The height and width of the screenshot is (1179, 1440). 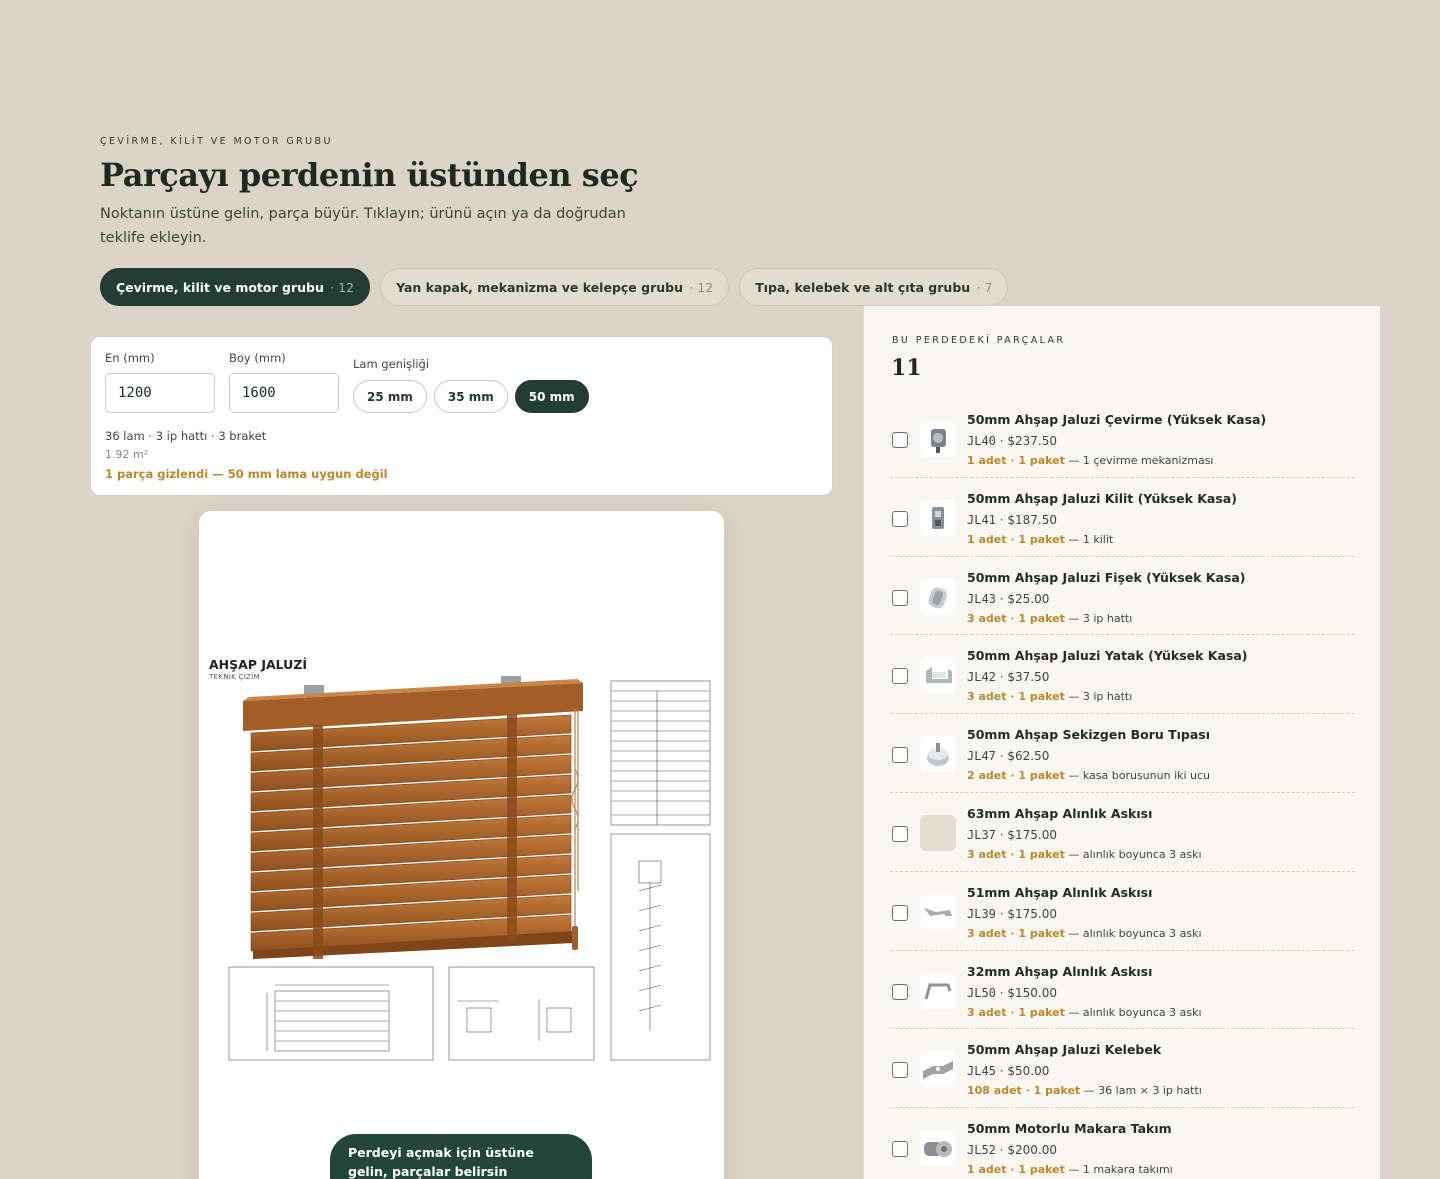 I want to click on part-code-price: JL41 · $187.50, so click(x=1012, y=519).